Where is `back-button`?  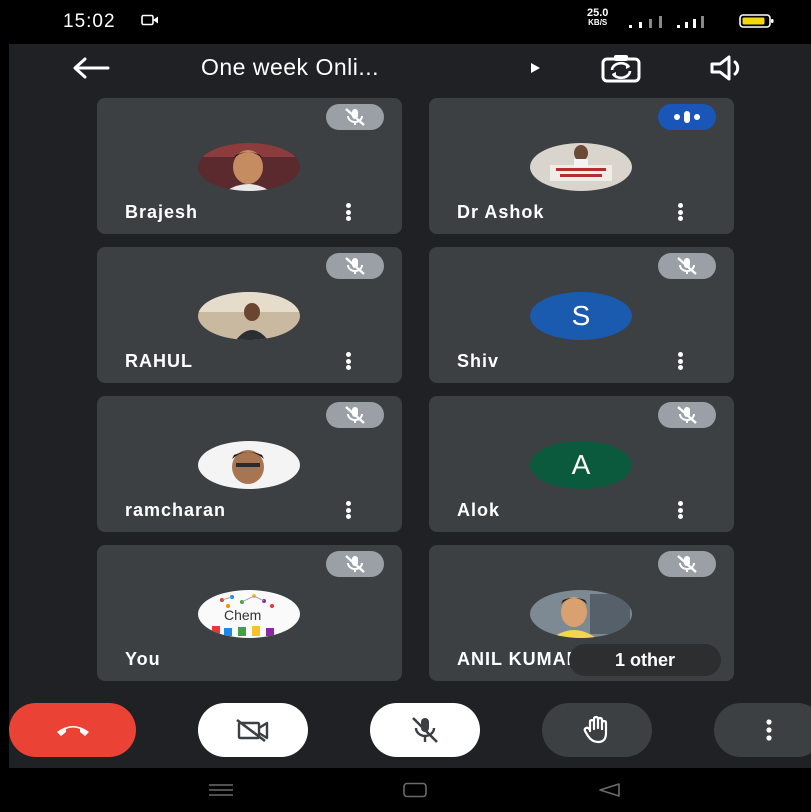 back-button is located at coordinates (91, 68).